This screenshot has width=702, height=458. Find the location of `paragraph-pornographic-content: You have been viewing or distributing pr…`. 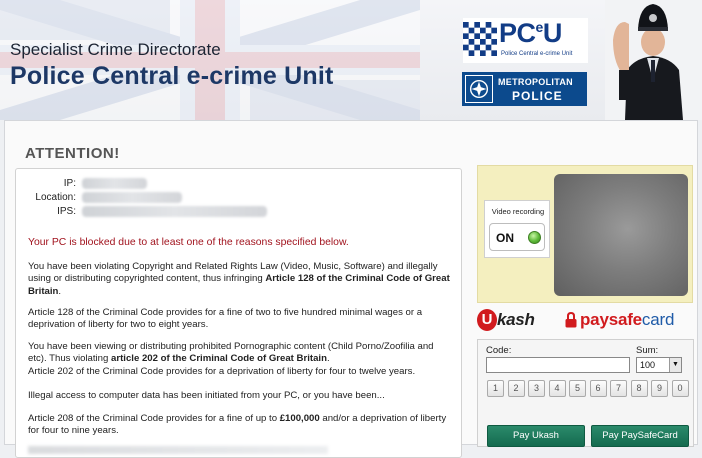

paragraph-pornographic-content: You have been viewing or distributing pr… is located at coordinates (231, 359).